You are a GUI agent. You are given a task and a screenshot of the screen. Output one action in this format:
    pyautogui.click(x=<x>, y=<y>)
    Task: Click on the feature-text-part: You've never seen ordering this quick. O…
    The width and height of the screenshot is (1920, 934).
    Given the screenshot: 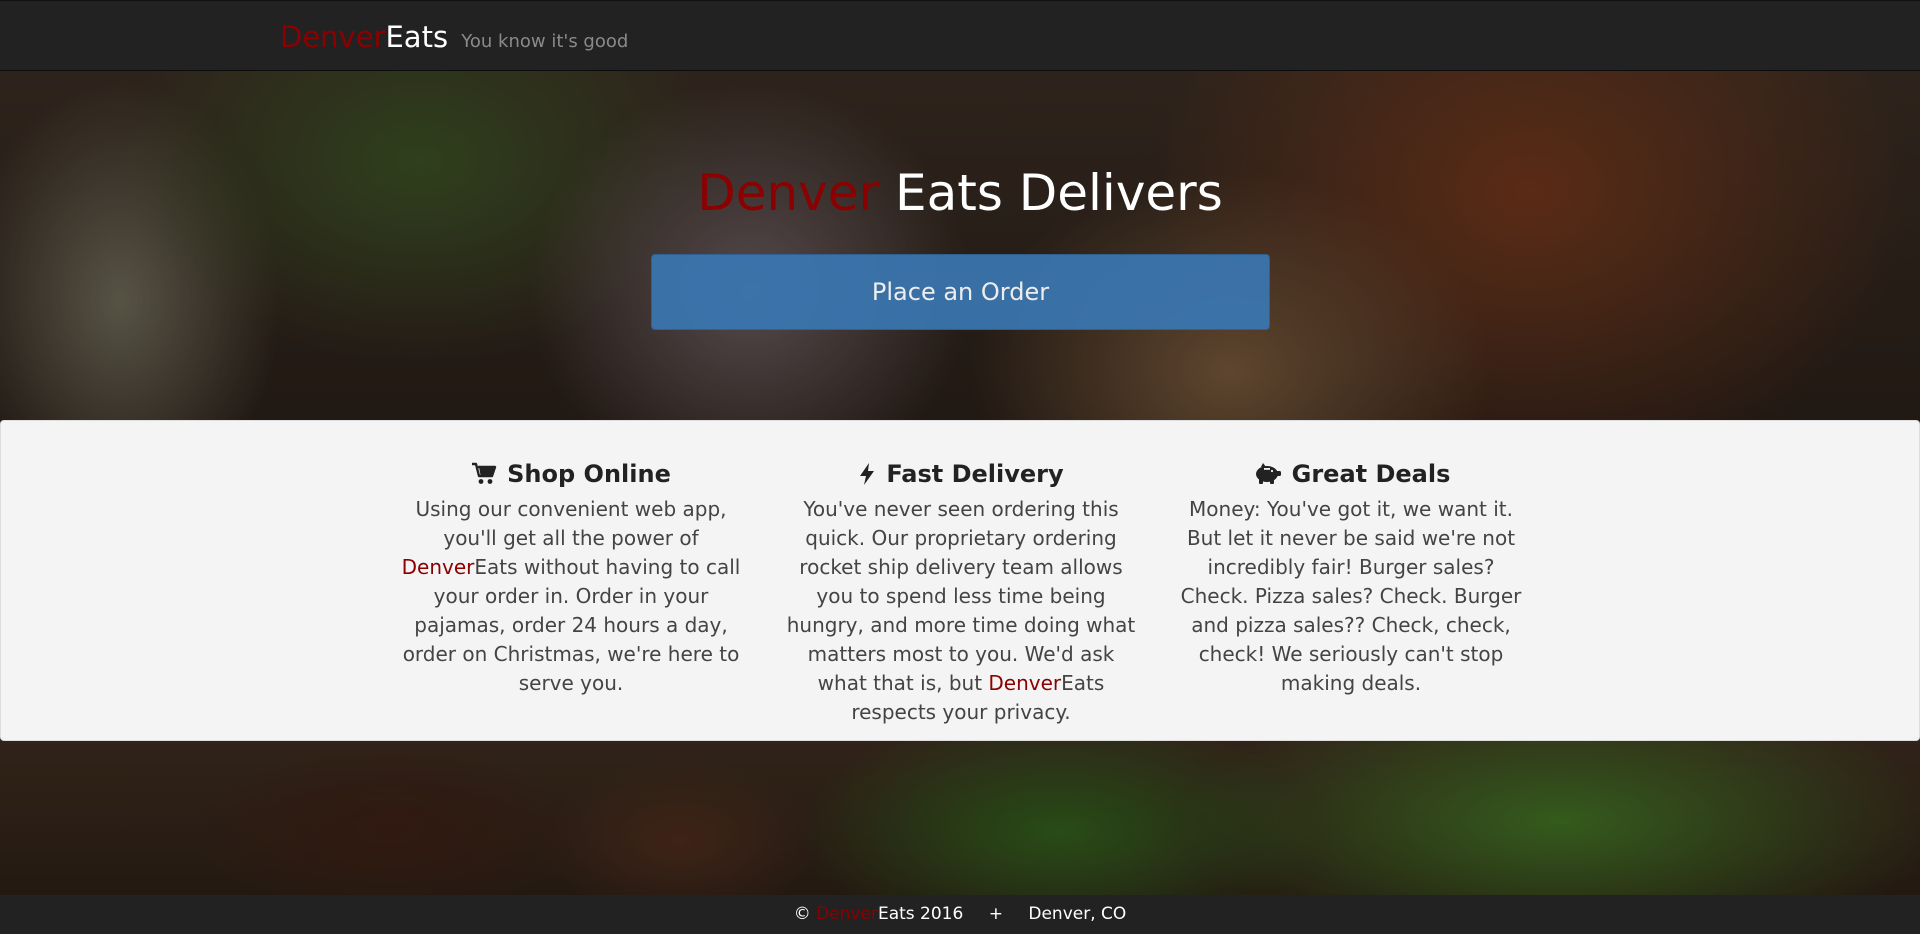 What is the action you would take?
    pyautogui.click(x=961, y=596)
    